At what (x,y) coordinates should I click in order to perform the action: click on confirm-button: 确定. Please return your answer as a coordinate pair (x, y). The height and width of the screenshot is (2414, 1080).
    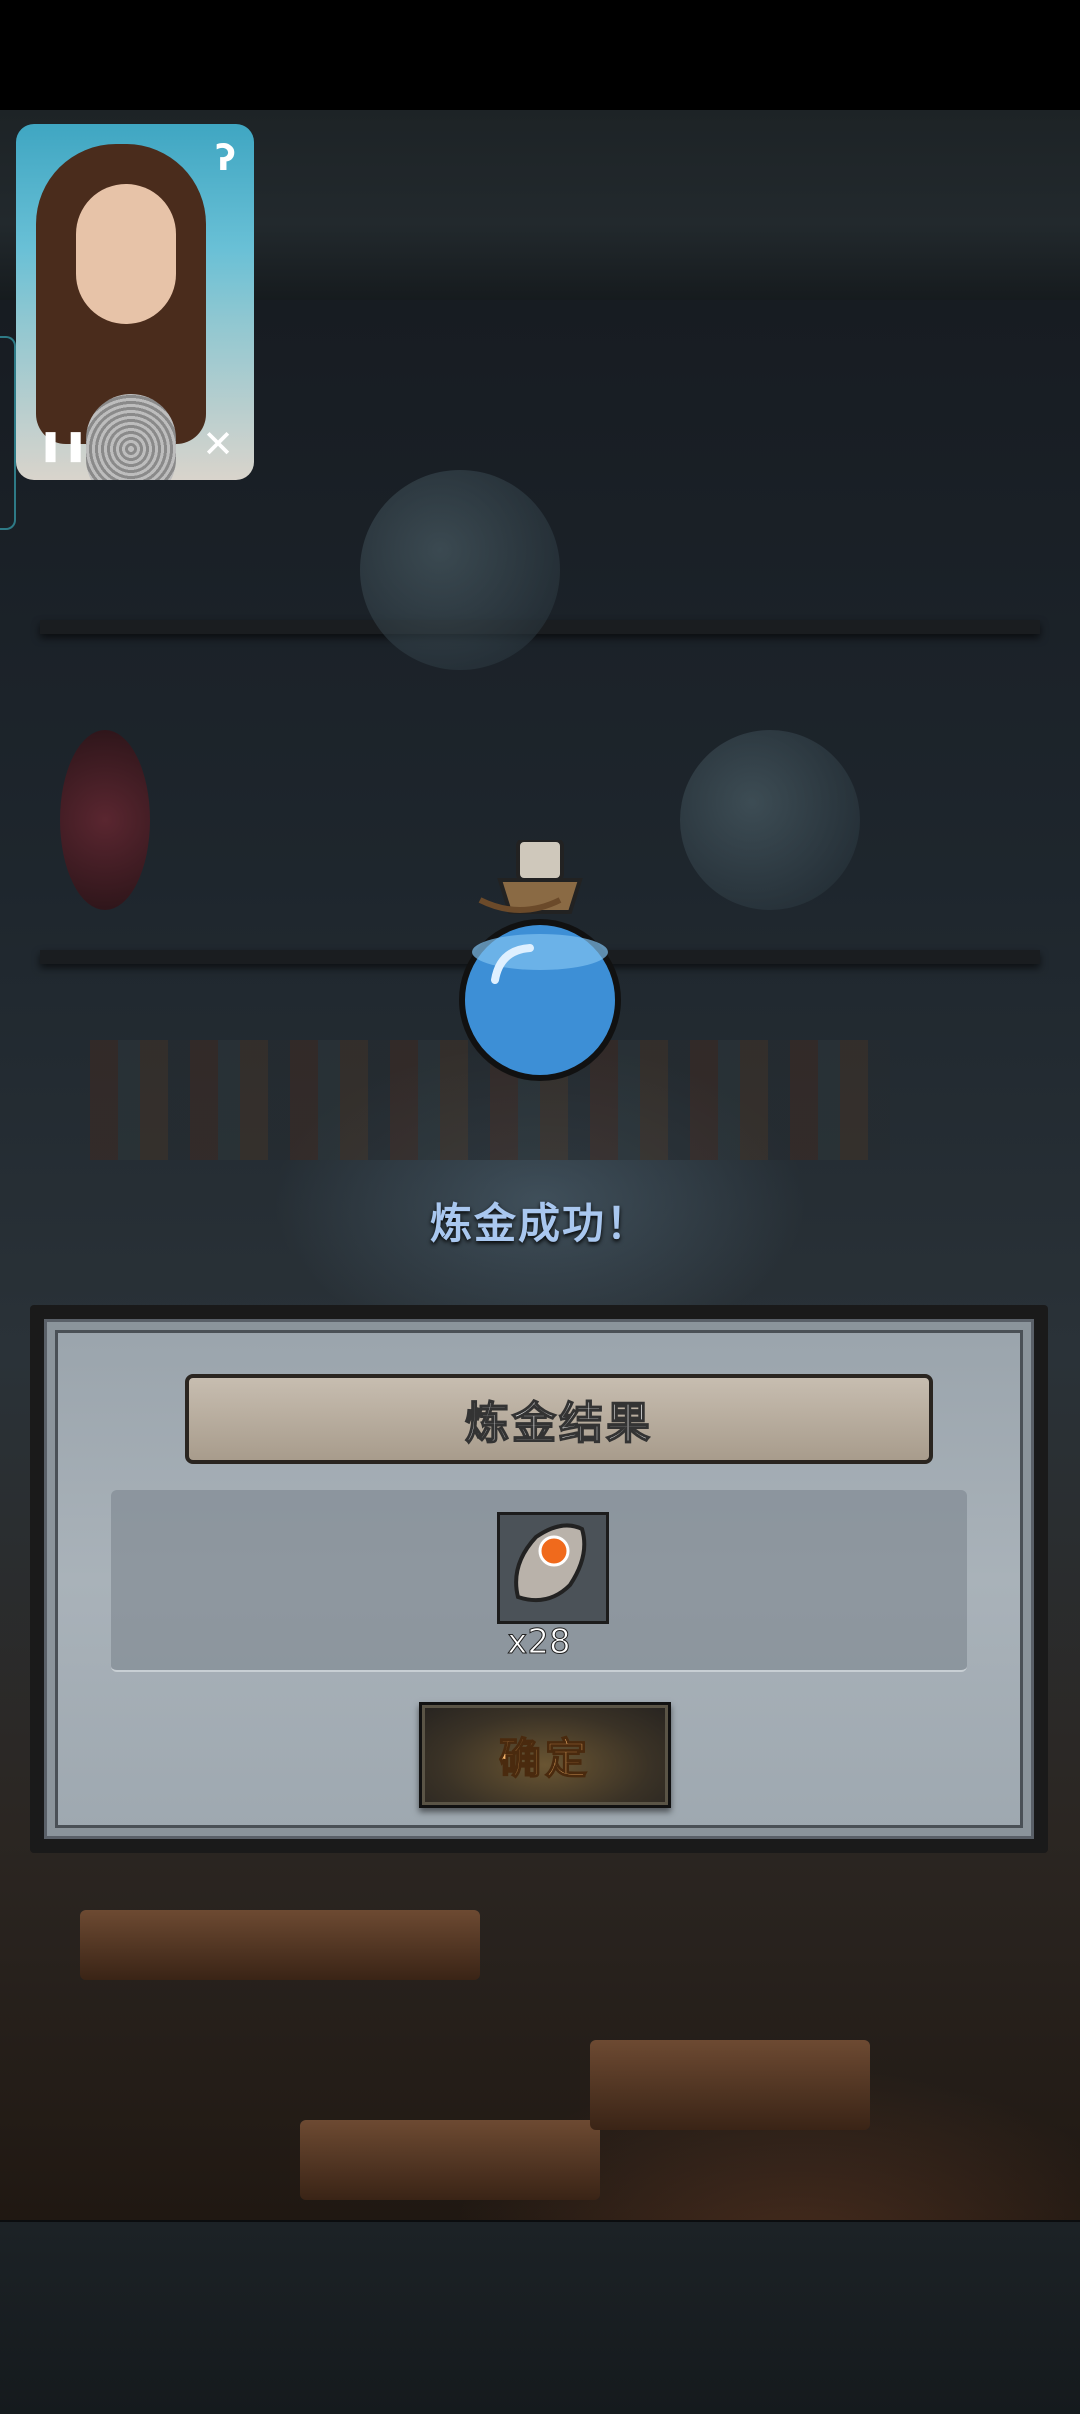
    Looking at the image, I should click on (545, 1755).